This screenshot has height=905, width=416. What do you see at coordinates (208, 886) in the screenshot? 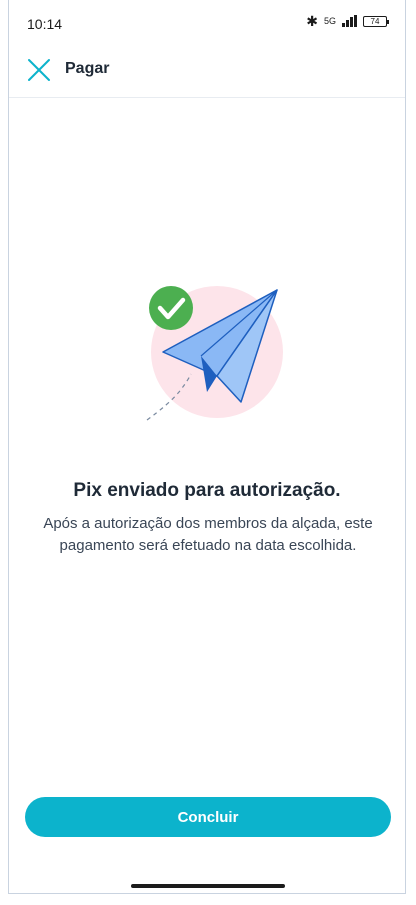
I see `home-indicator` at bounding box center [208, 886].